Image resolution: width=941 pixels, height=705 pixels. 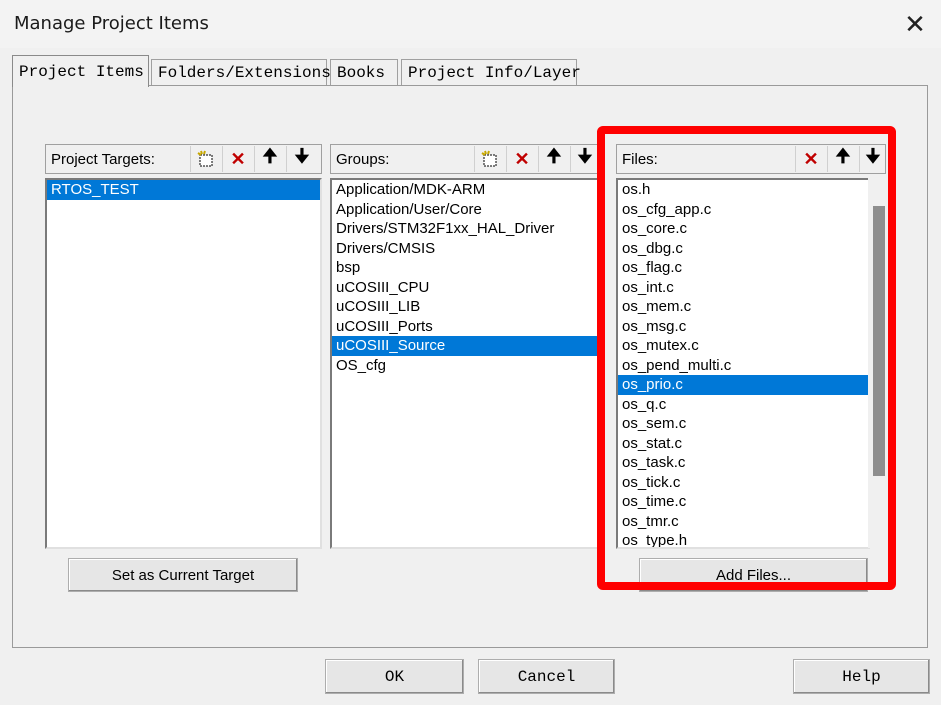 I want to click on group-item: Drivers/STM32F1xx_HAL_Driver, so click(x=465, y=229).